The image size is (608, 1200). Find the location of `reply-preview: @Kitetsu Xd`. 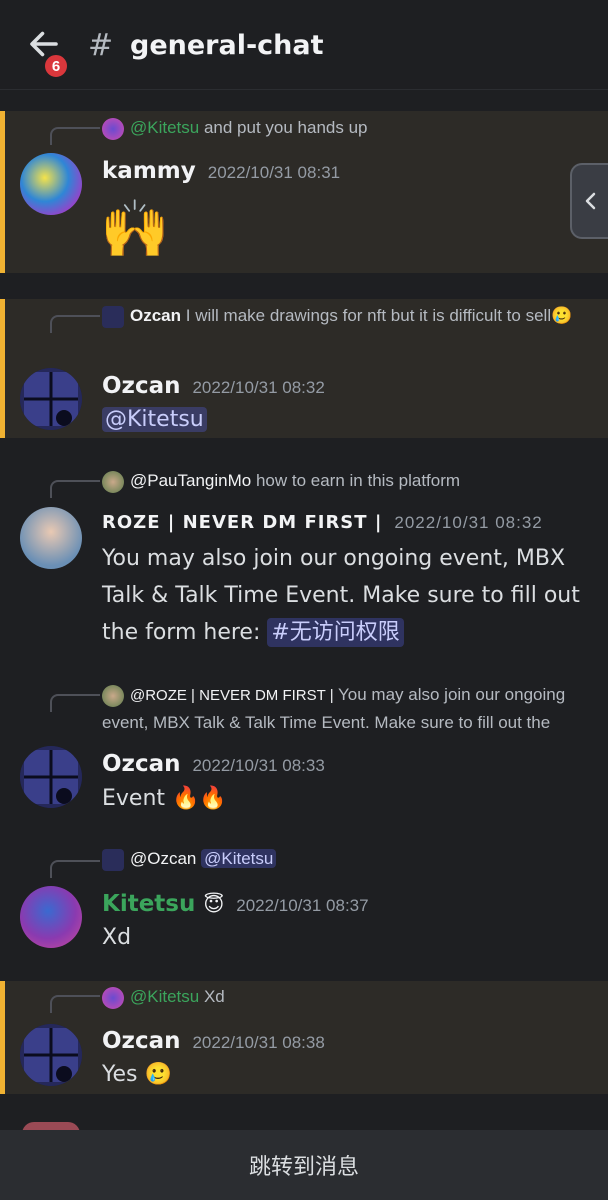

reply-preview: @Kitetsu Xd is located at coordinates (342, 996).